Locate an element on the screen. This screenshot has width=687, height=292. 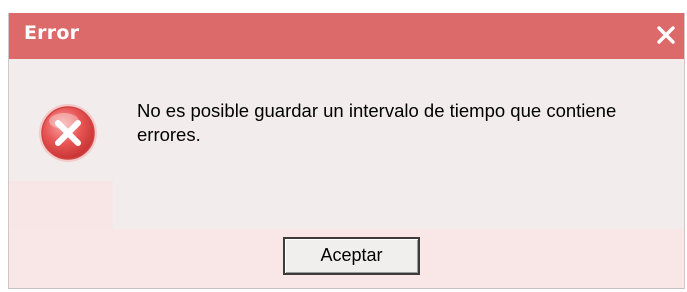
close-button is located at coordinates (666, 35).